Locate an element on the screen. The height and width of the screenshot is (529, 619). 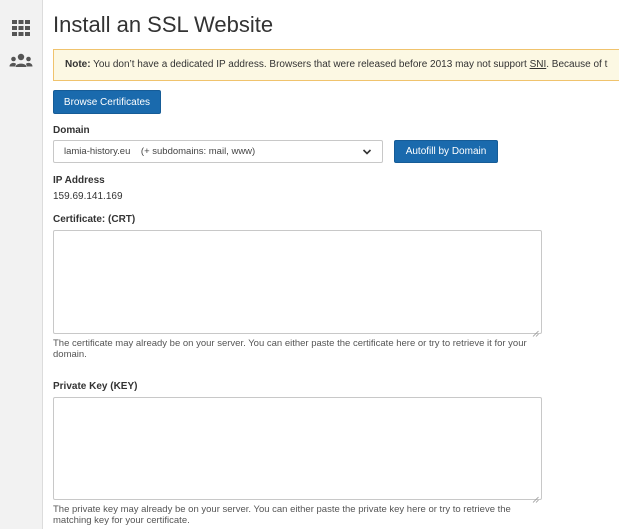
domain-label: Domain is located at coordinates (71, 130).